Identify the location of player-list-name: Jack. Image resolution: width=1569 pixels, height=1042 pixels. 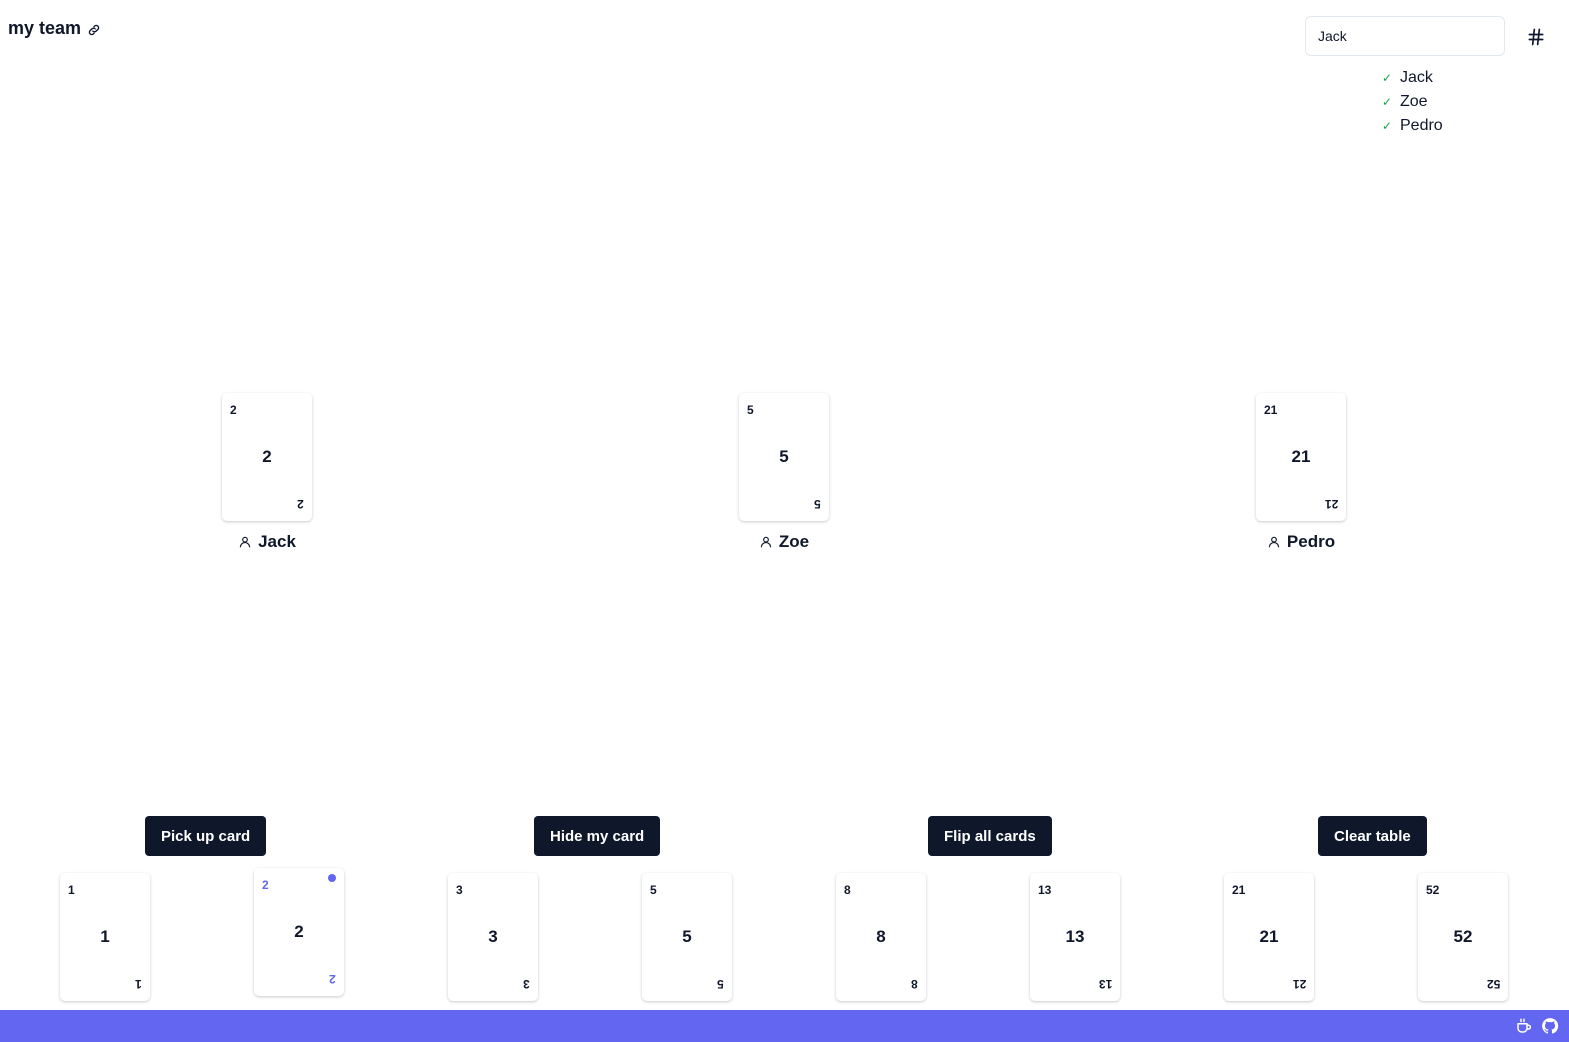
(1416, 77).